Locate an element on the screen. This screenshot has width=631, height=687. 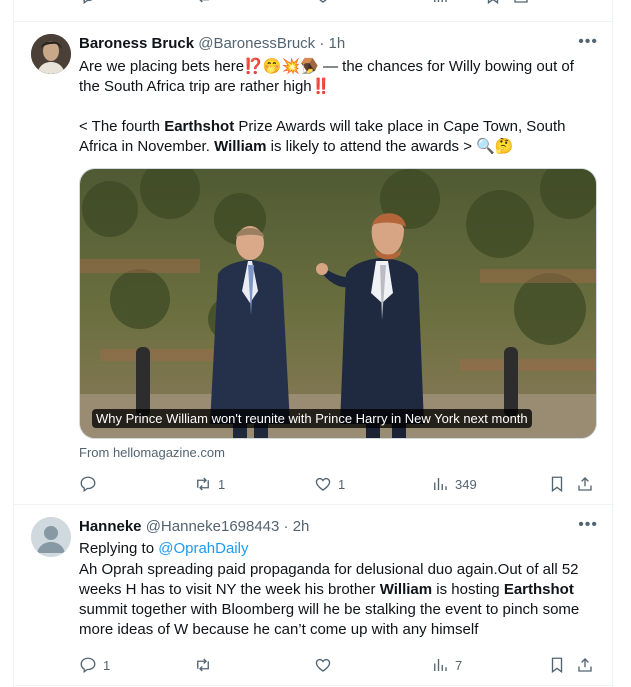
tweet-text-part: Are we placing bets here is located at coordinates (162, 66).